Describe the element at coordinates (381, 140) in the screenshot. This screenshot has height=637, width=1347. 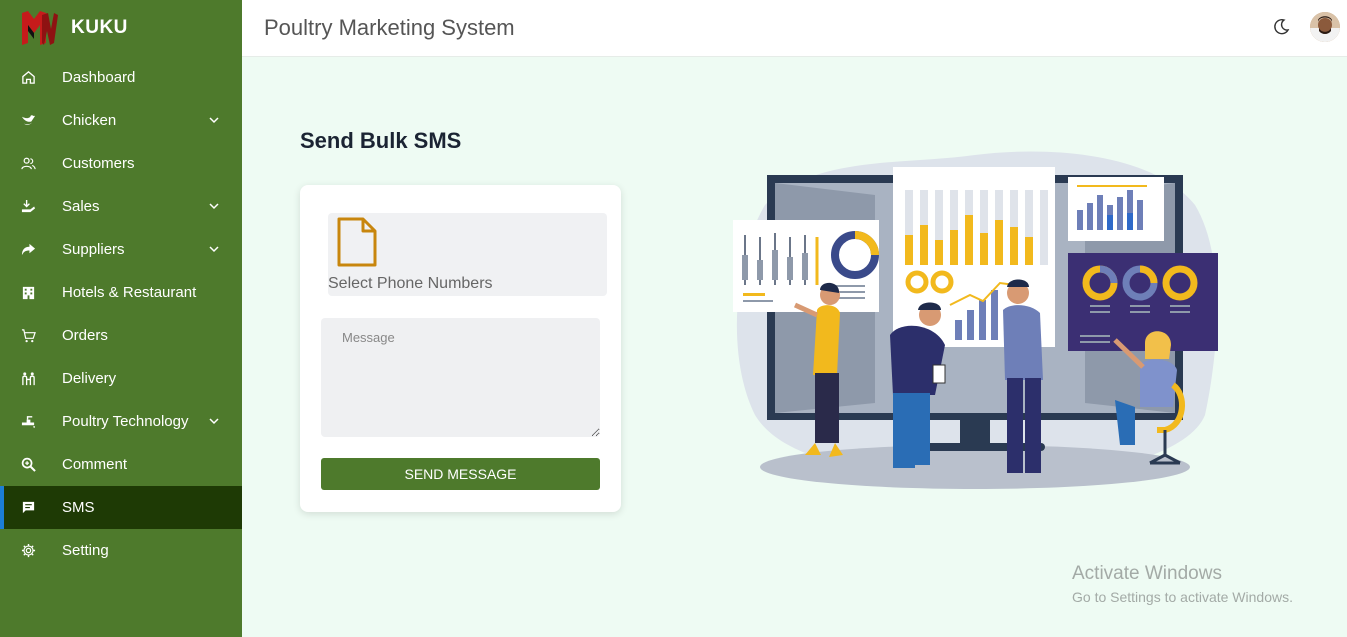
I see `page-title: Send Bulk SMS` at that location.